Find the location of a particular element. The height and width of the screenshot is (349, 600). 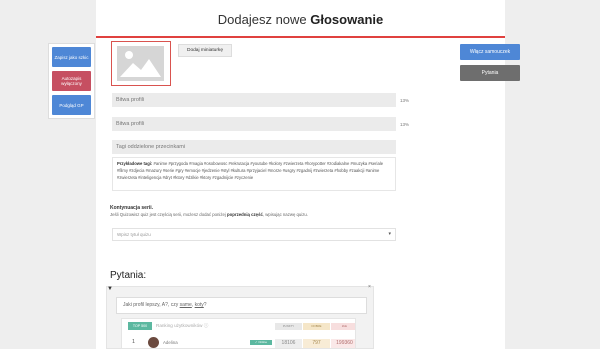

autosave-button: Autozapis wyłączony is located at coordinates (71, 81).